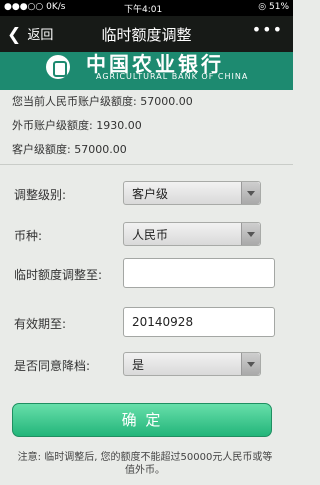 The image size is (320, 485). Describe the element at coordinates (52, 366) in the screenshot. I see `downgrade-label: 是否同意降档:` at that location.